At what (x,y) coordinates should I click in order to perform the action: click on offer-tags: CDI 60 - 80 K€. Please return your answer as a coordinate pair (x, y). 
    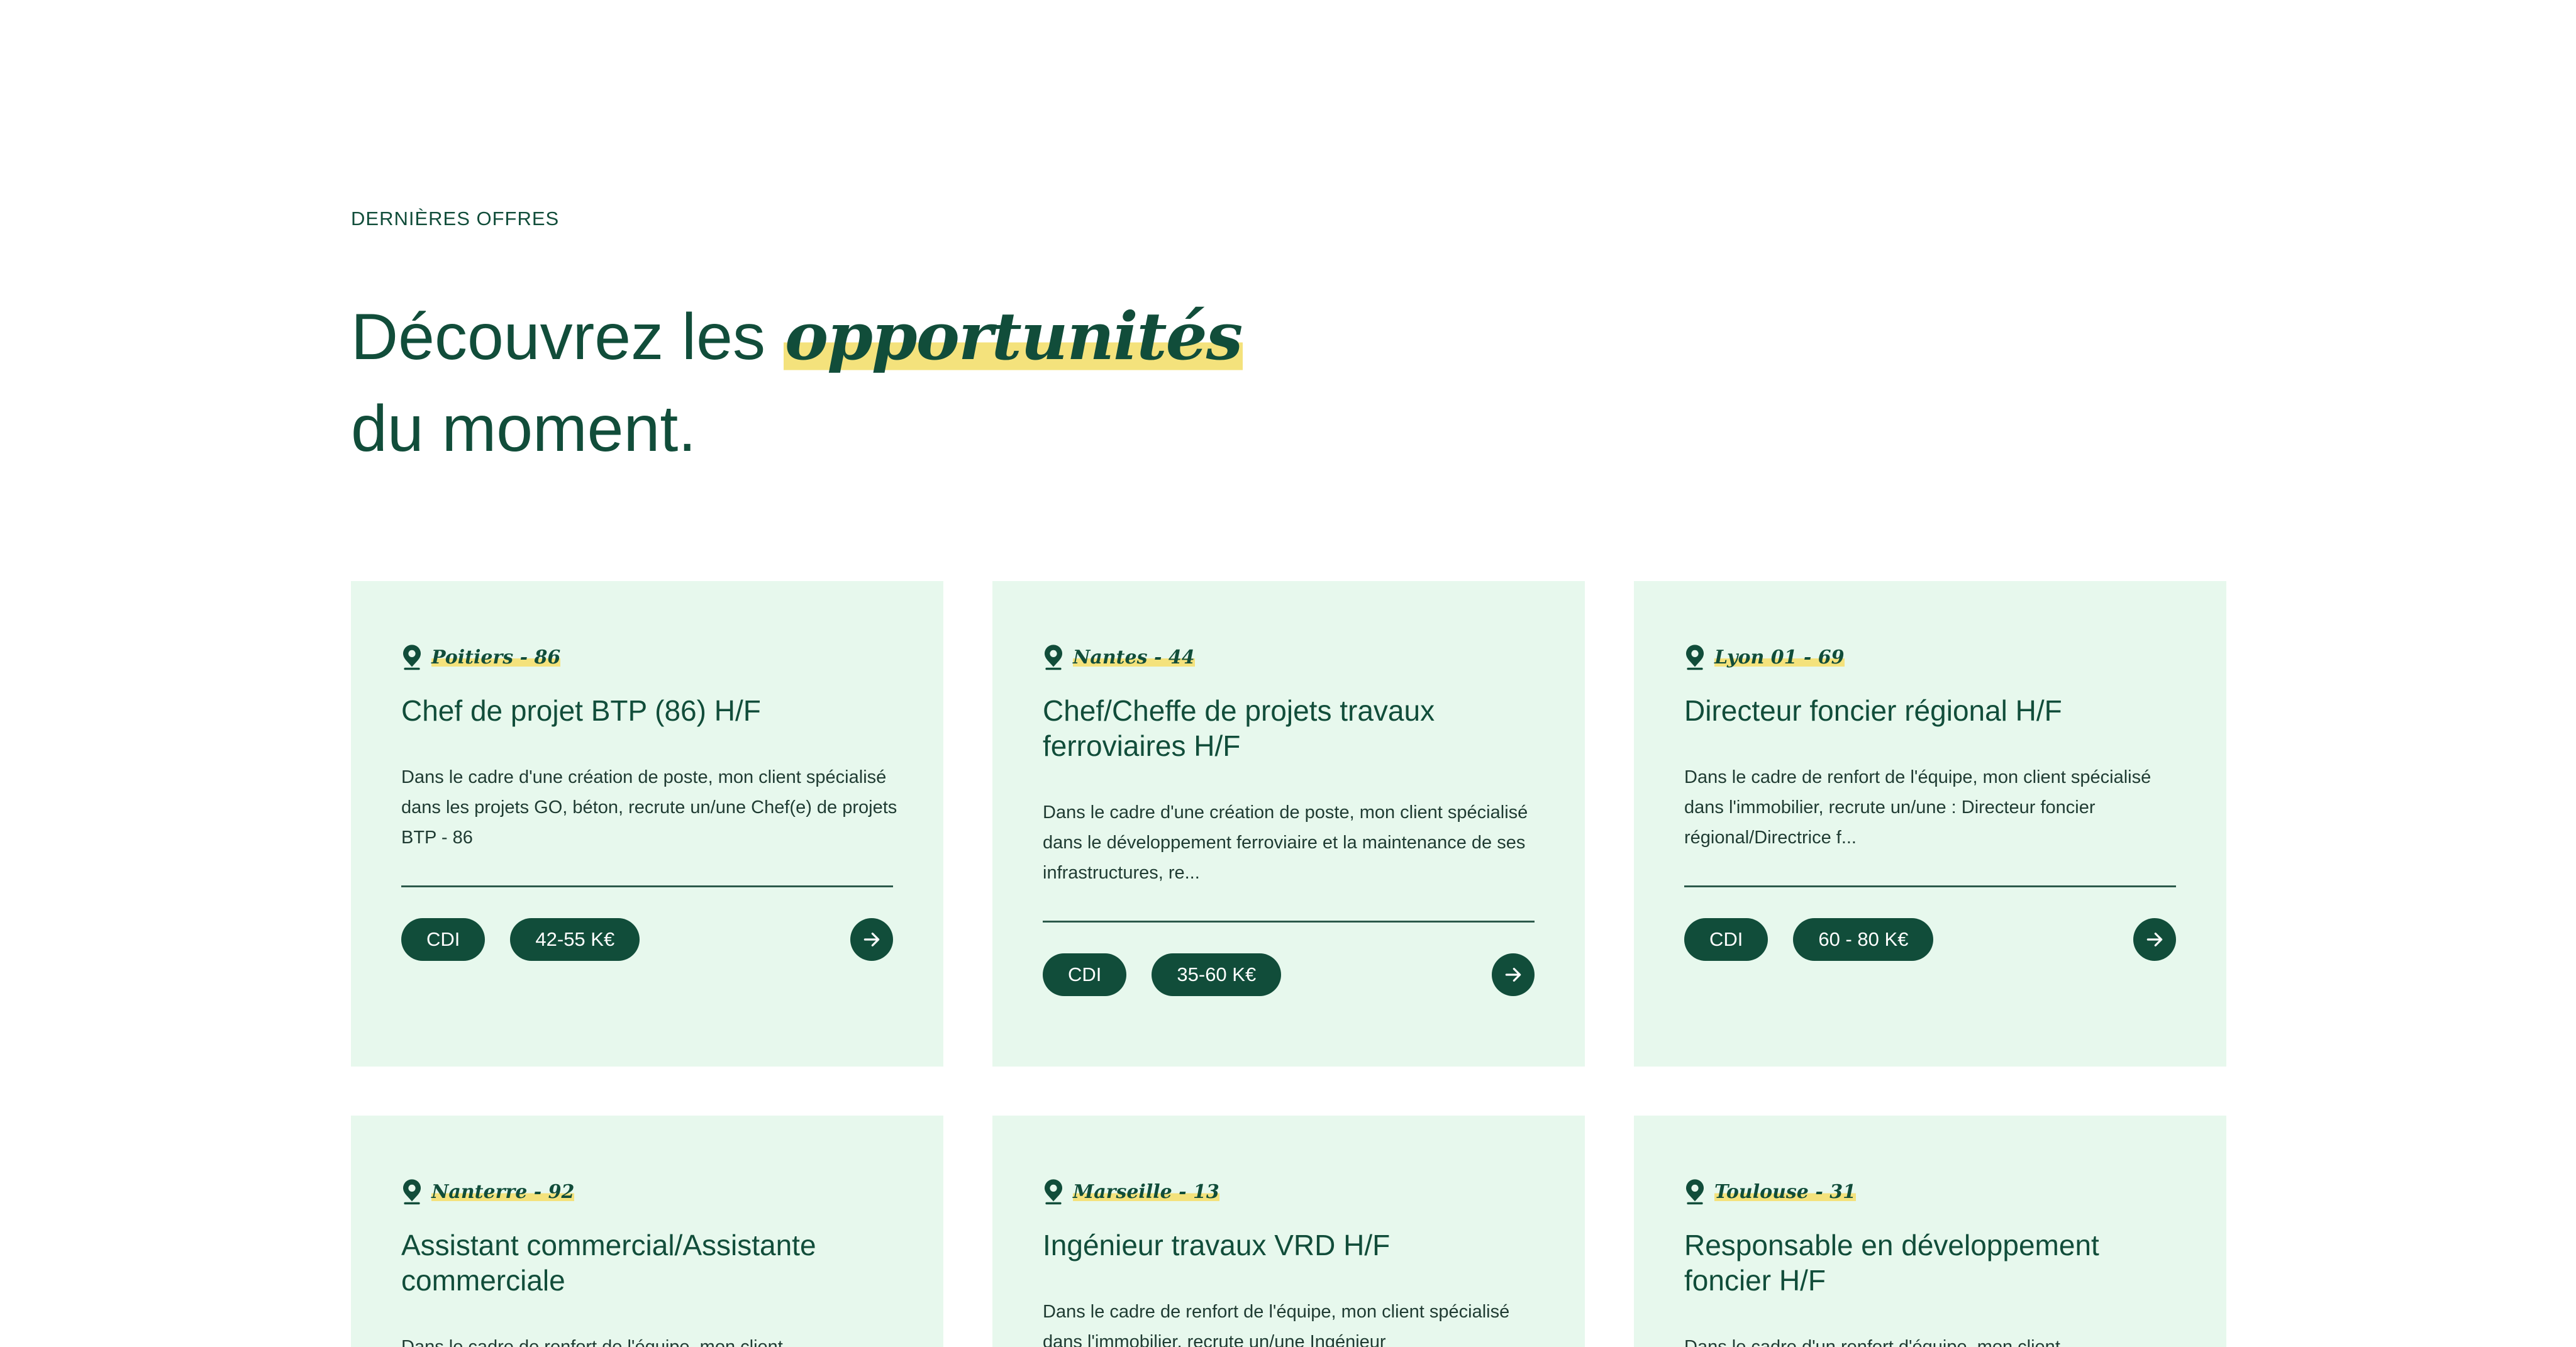
    Looking at the image, I should click on (1809, 939).